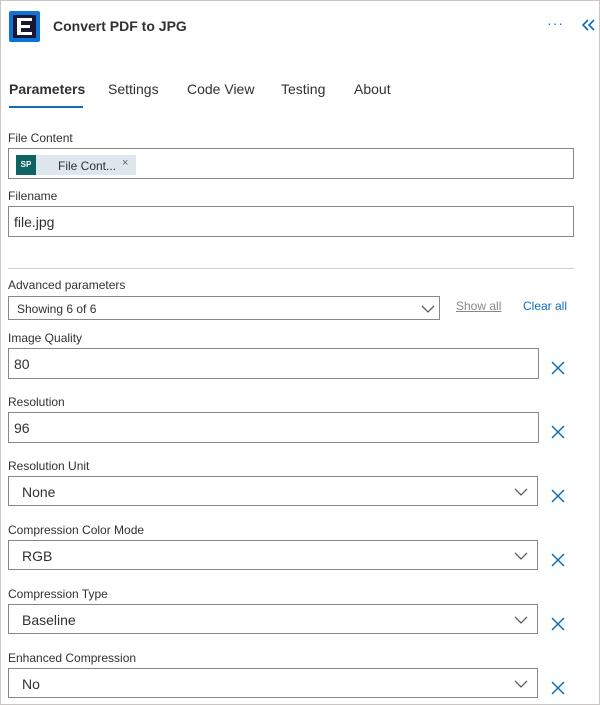  I want to click on tab-parameters: Parameters, so click(47, 89).